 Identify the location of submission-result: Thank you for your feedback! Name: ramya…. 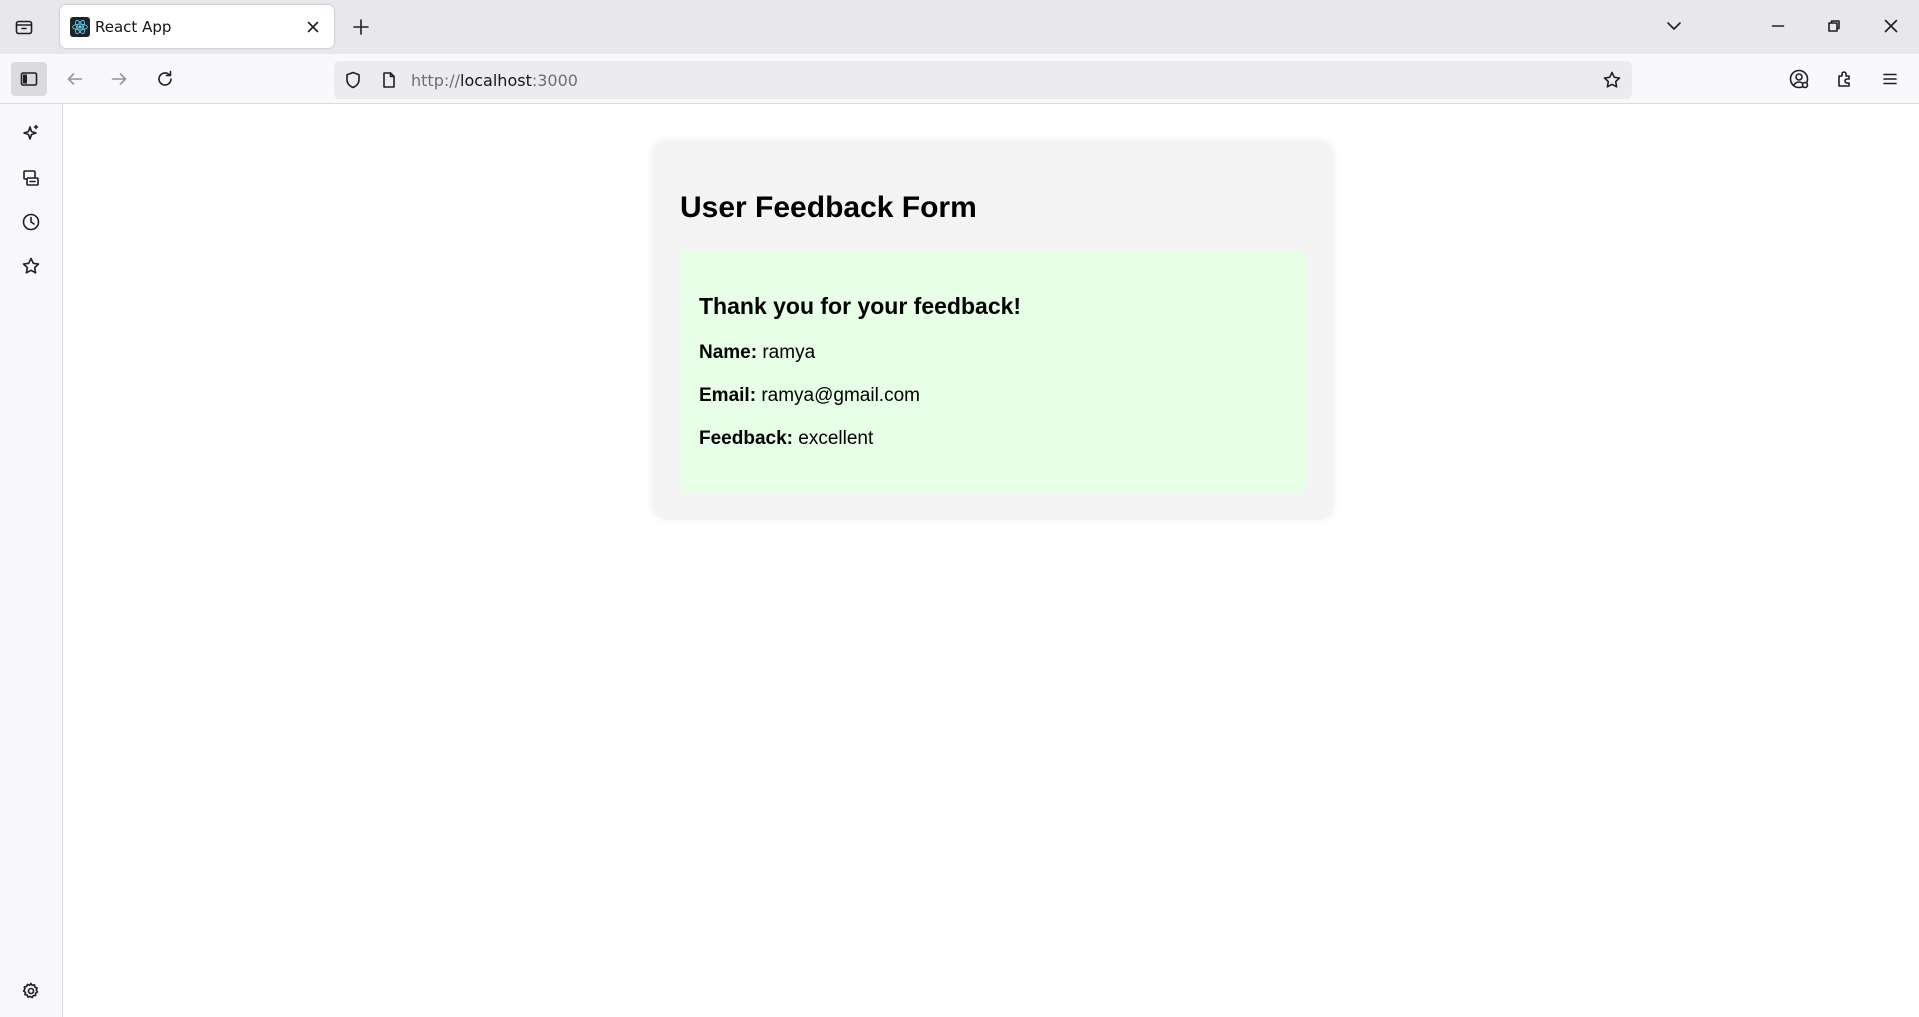
(993, 372).